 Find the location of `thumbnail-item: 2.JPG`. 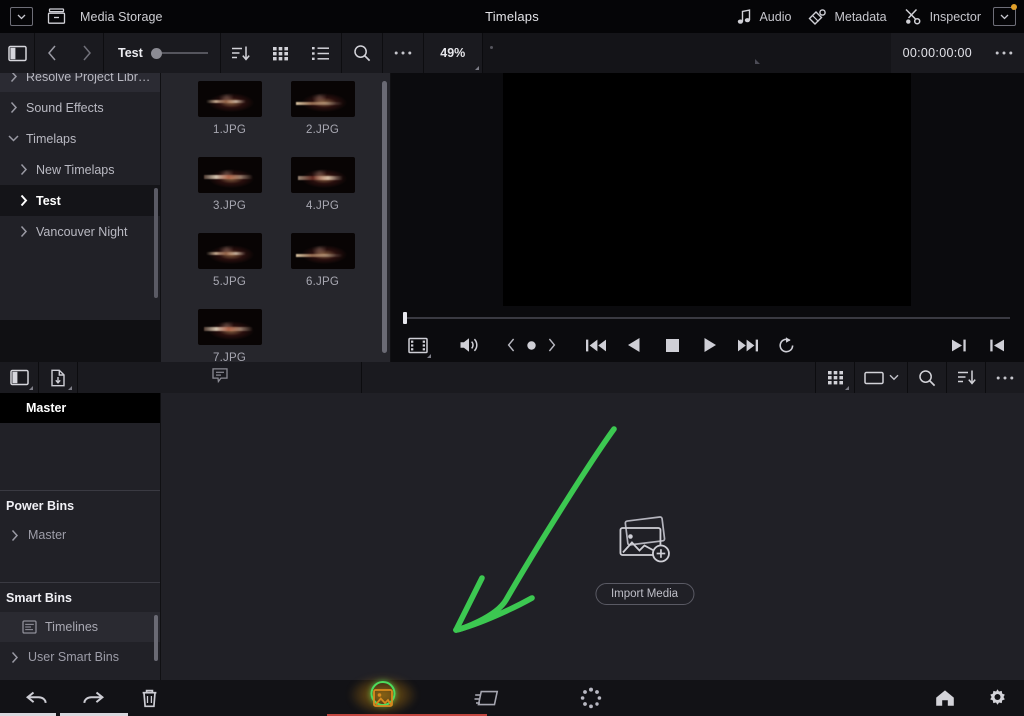

thumbnail-item: 2.JPG is located at coordinates (322, 108).